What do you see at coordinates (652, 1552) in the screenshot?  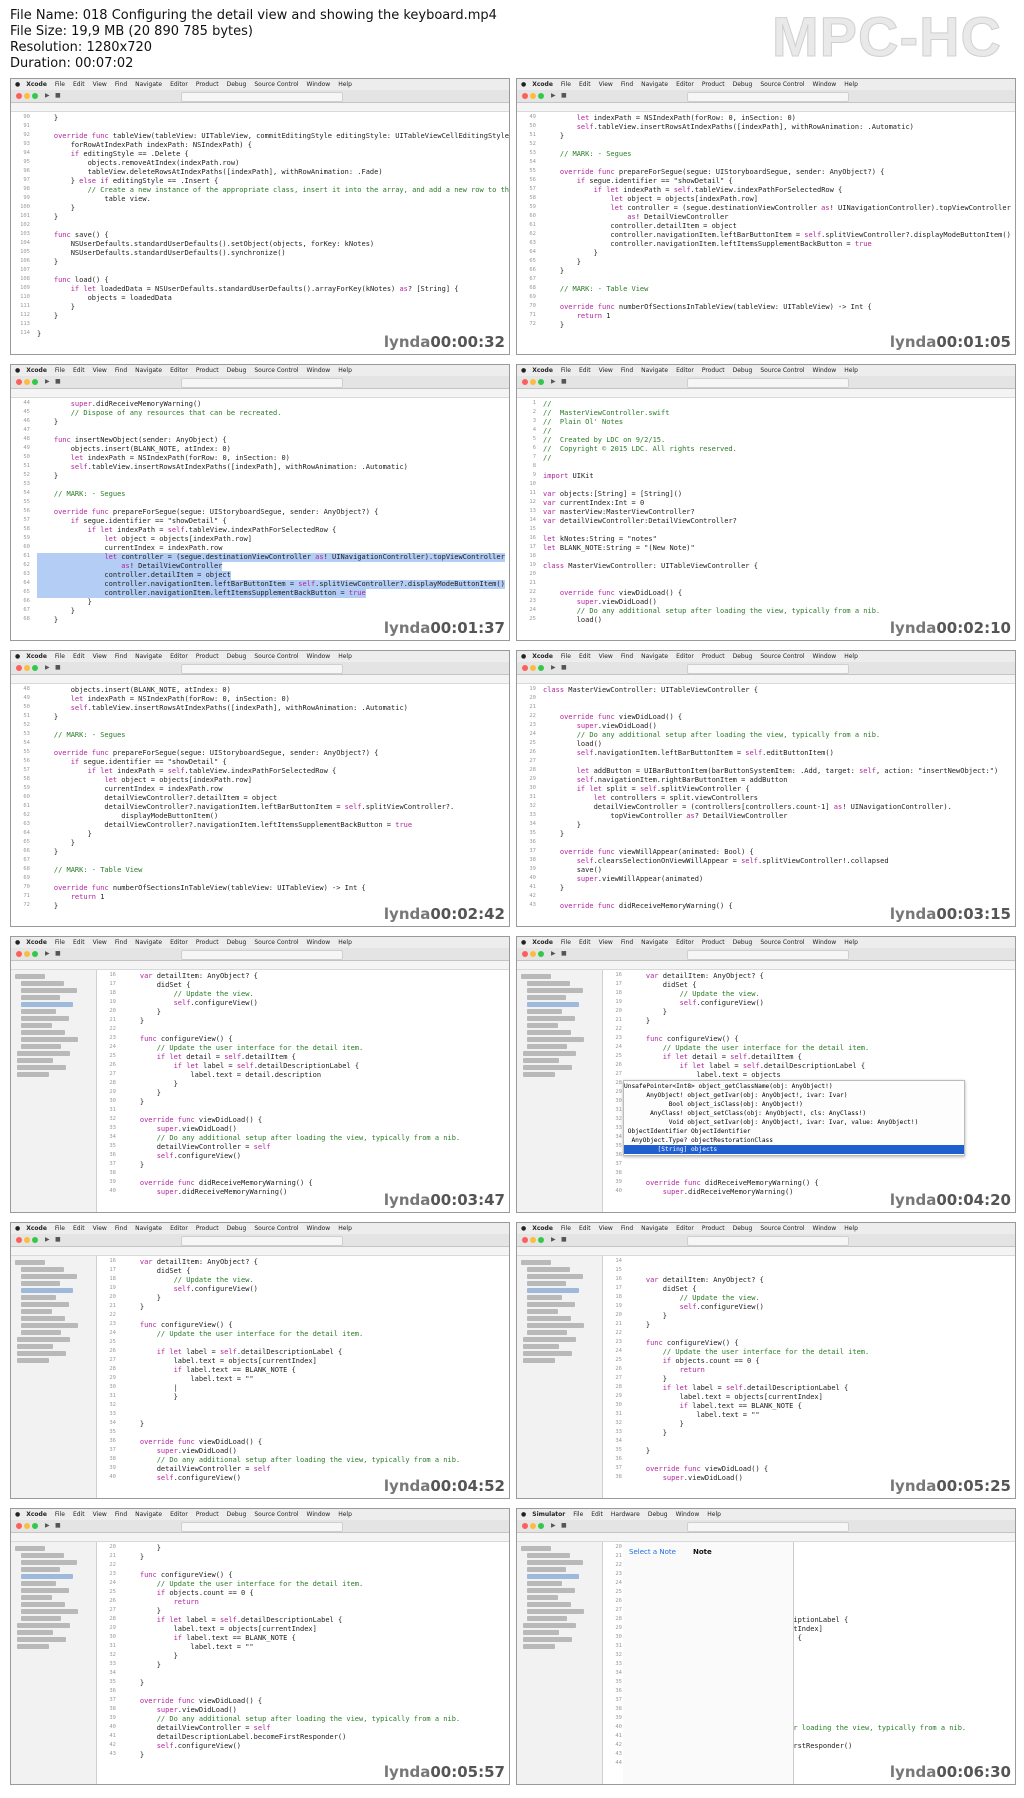 I see `back-button: Select a Note` at bounding box center [652, 1552].